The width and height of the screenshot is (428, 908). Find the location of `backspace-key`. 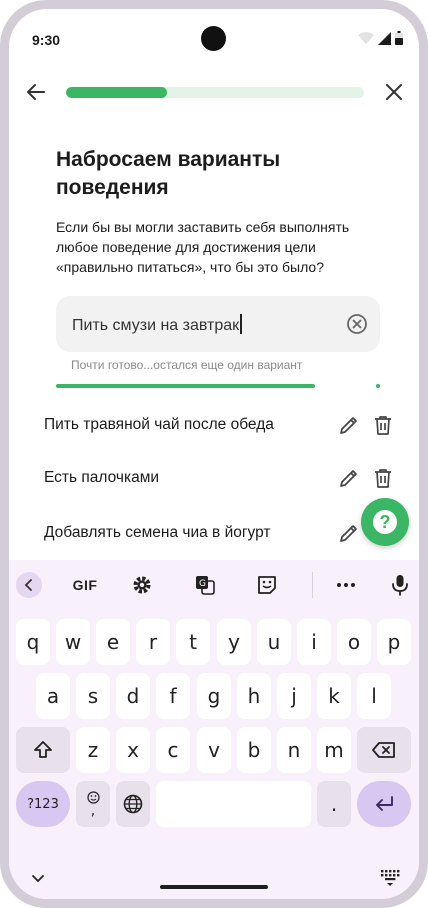

backspace-key is located at coordinates (384, 750).